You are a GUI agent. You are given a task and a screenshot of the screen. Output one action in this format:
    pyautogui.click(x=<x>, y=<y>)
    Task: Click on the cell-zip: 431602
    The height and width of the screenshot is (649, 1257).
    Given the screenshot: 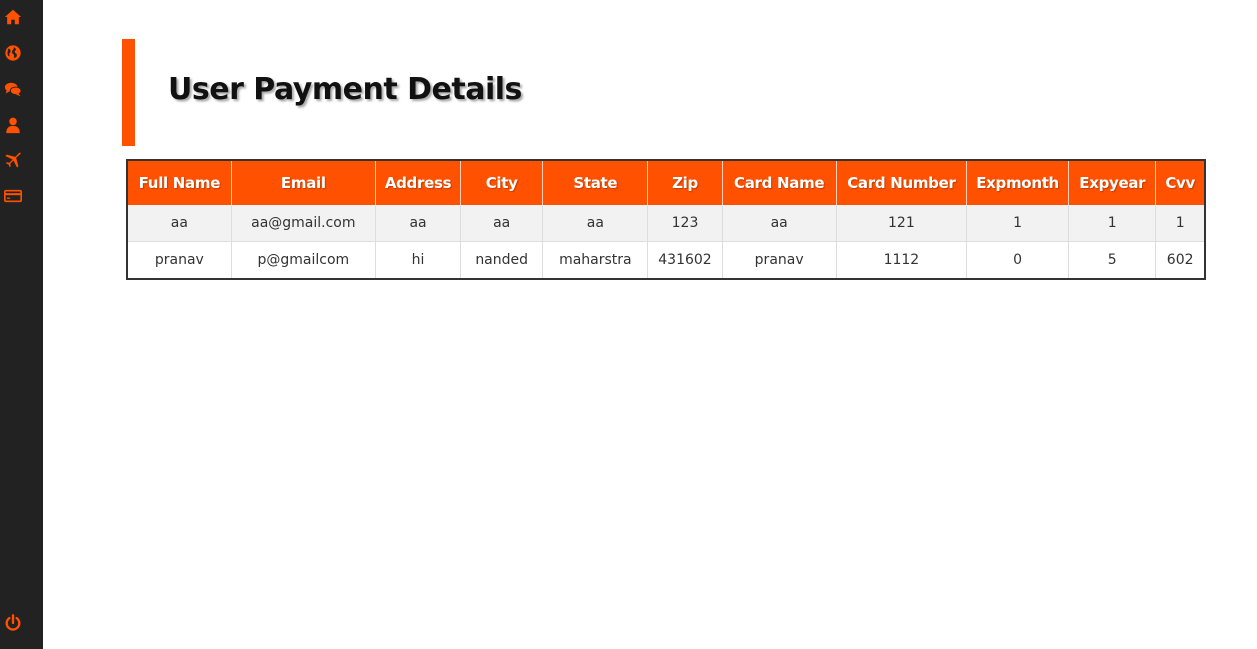 What is the action you would take?
    pyautogui.click(x=685, y=260)
    